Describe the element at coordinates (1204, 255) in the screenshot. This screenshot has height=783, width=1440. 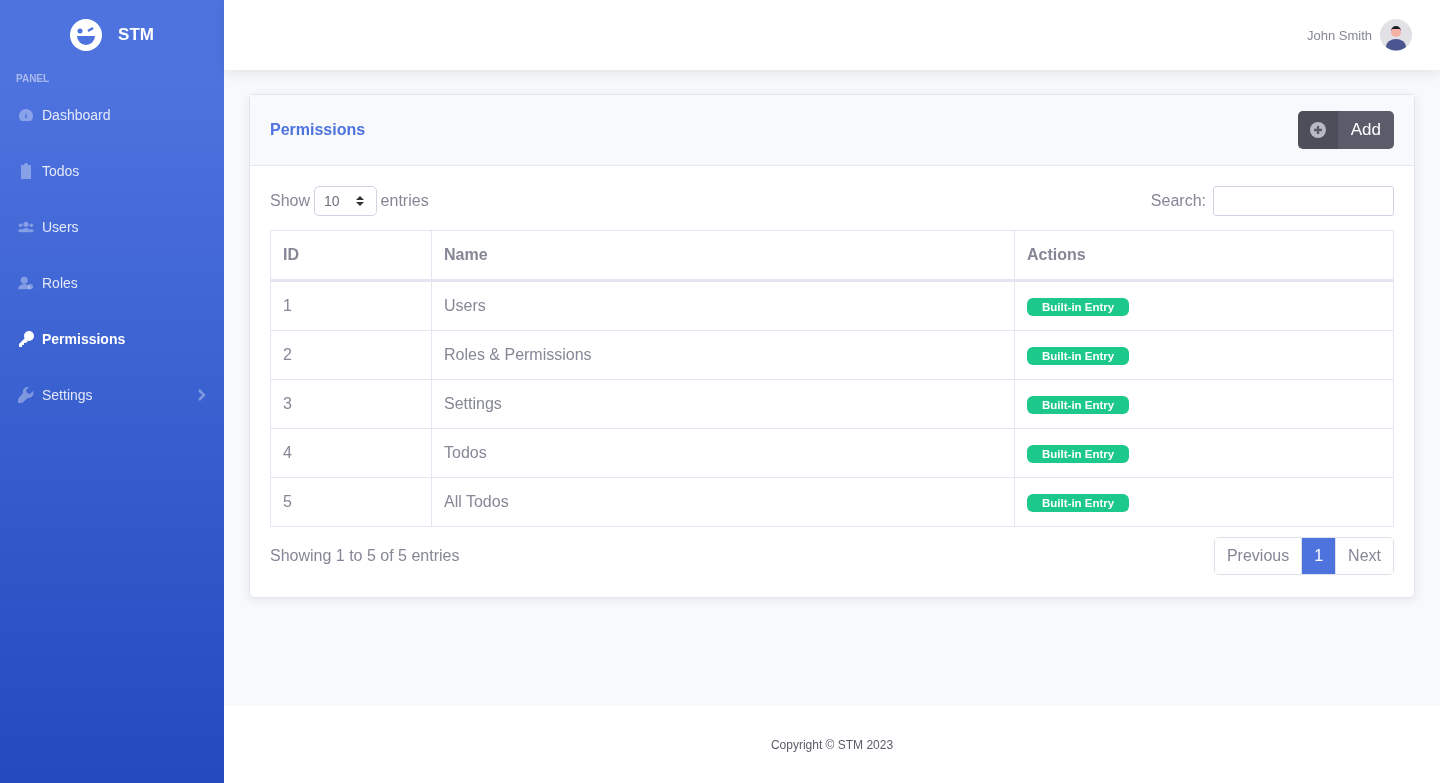
I see `column-header: Actions` at that location.